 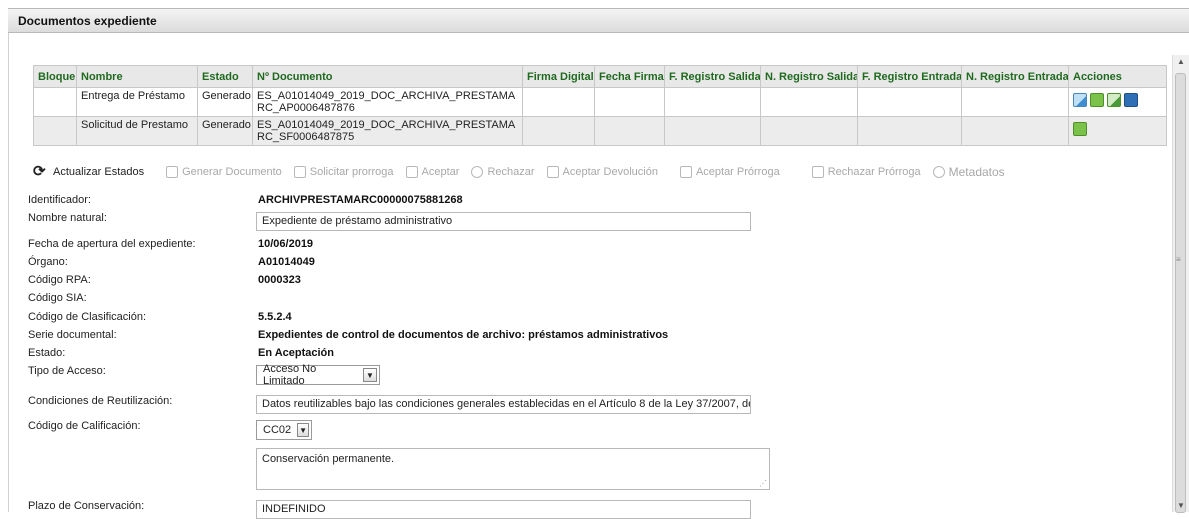 I want to click on generar-documento-button: Generar Documento, so click(x=224, y=172).